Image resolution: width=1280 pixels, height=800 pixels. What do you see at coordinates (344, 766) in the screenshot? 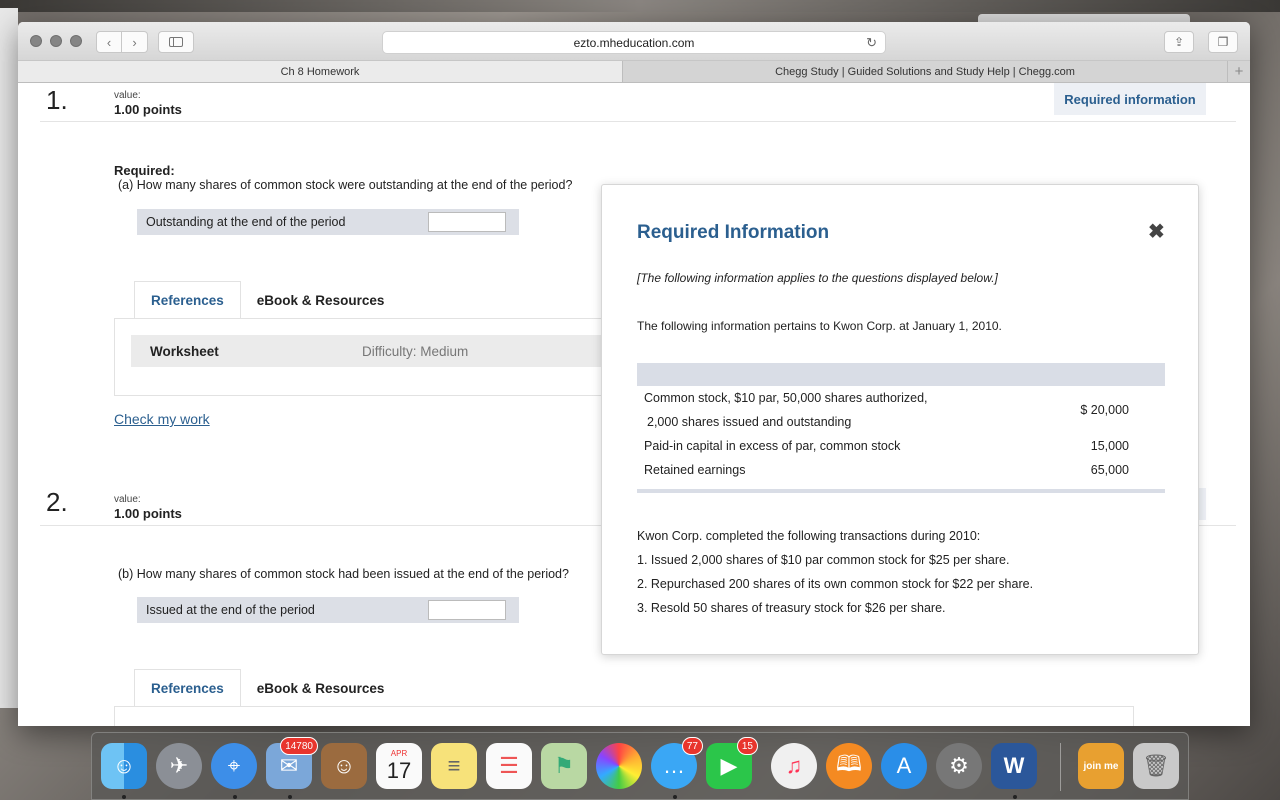
I see `contacts-icon: ☺` at bounding box center [344, 766].